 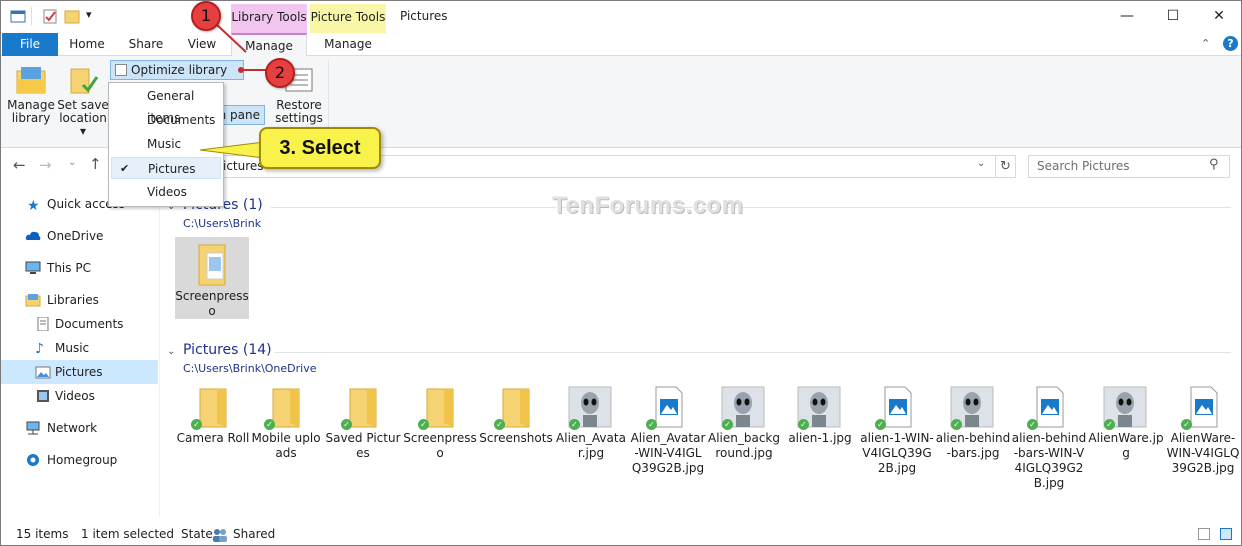 What do you see at coordinates (79, 268) in the screenshot?
I see `nav-this-pc: This PC` at bounding box center [79, 268].